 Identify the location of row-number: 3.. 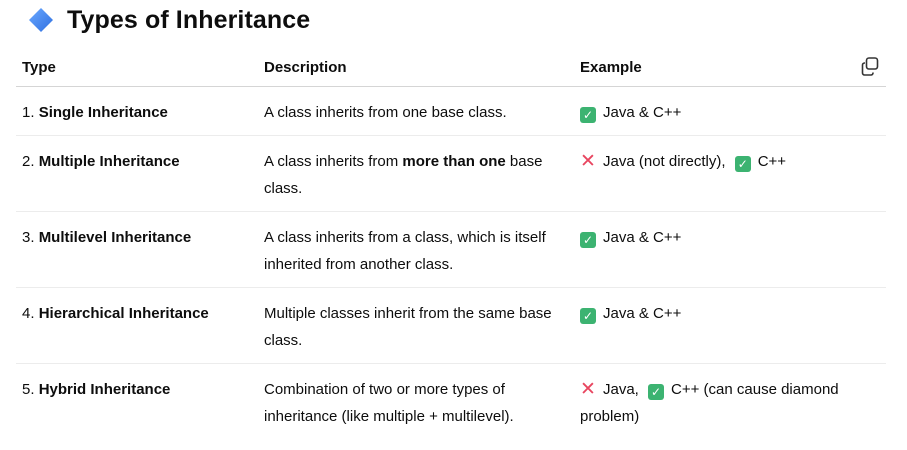
(30, 237).